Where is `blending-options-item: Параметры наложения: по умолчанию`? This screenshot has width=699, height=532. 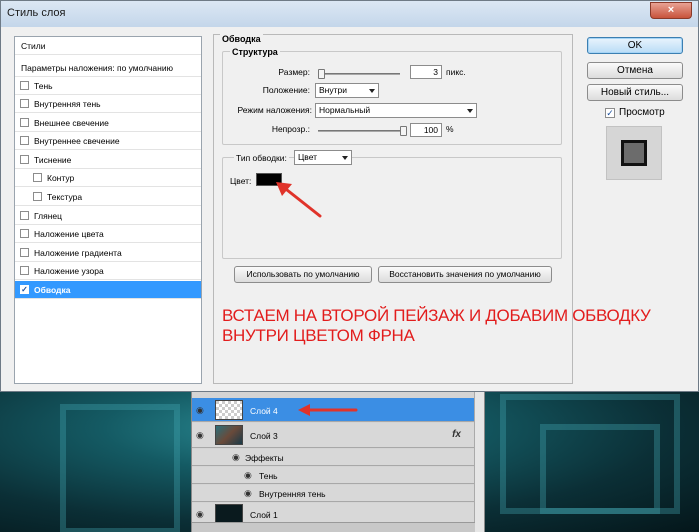 blending-options-item: Параметры наложения: по умолчанию is located at coordinates (108, 68).